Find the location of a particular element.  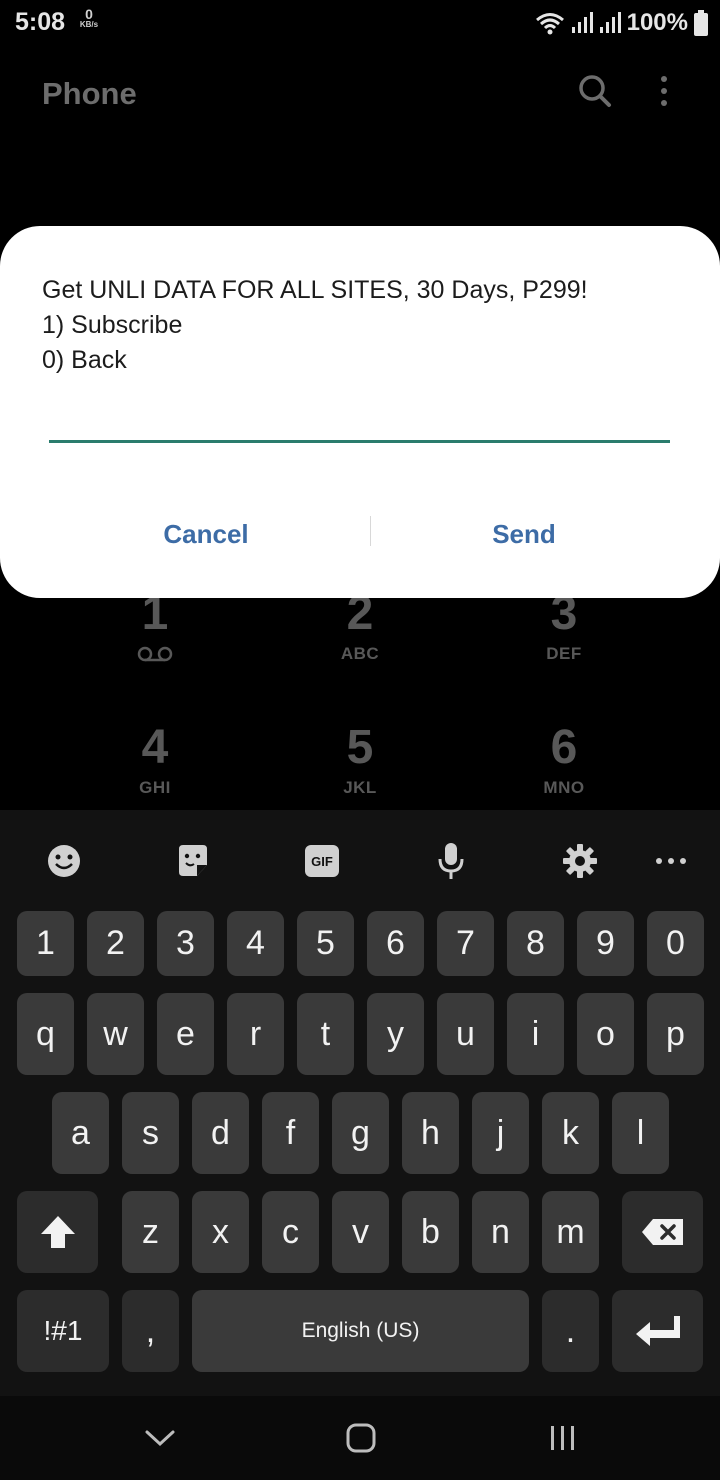

key-4: 4 is located at coordinates (255, 943).